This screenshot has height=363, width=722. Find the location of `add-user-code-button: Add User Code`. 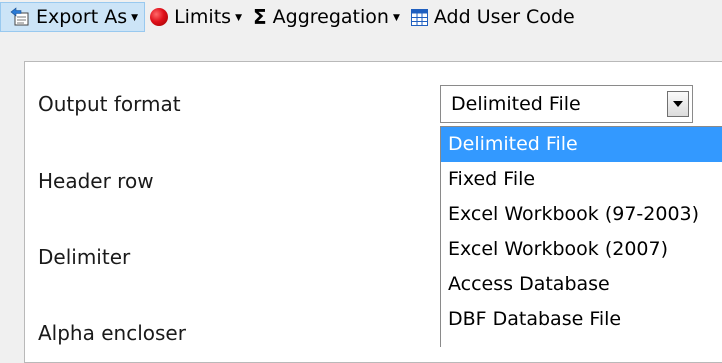

add-user-code-button: Add User Code is located at coordinates (492, 17).